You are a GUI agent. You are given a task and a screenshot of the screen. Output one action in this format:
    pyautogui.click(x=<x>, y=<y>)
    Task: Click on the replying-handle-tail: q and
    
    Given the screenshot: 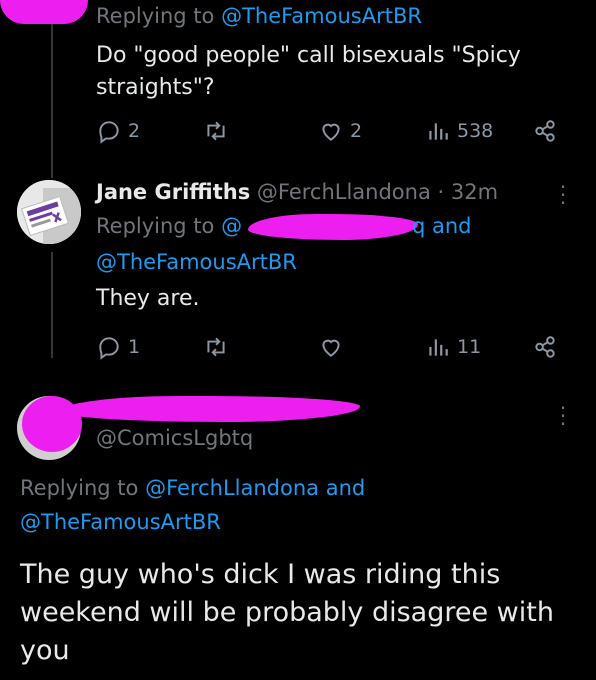 What is the action you would take?
    pyautogui.click(x=442, y=226)
    